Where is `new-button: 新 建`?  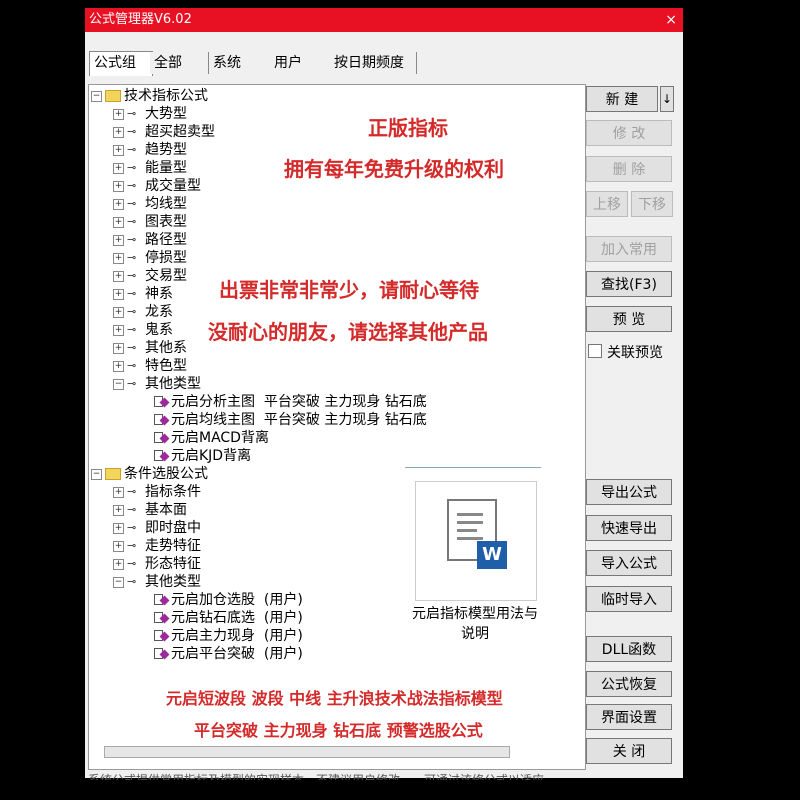 new-button: 新 建 is located at coordinates (622, 99).